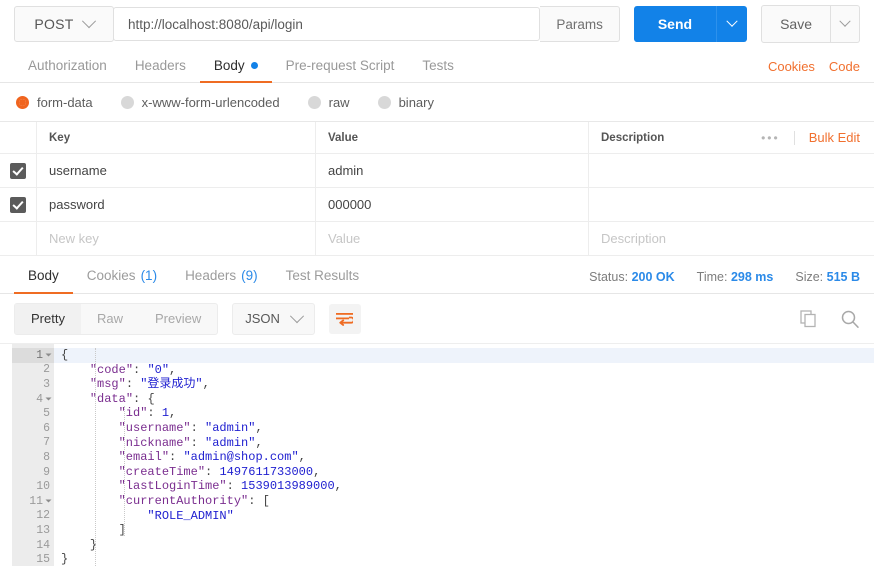  I want to click on new-row-description-placeholder: Description, so click(634, 238).